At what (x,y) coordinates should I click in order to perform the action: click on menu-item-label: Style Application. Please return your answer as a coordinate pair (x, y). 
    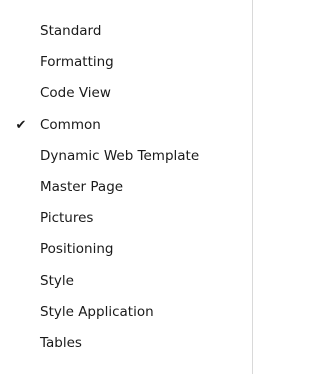
    Looking at the image, I should click on (97, 311).